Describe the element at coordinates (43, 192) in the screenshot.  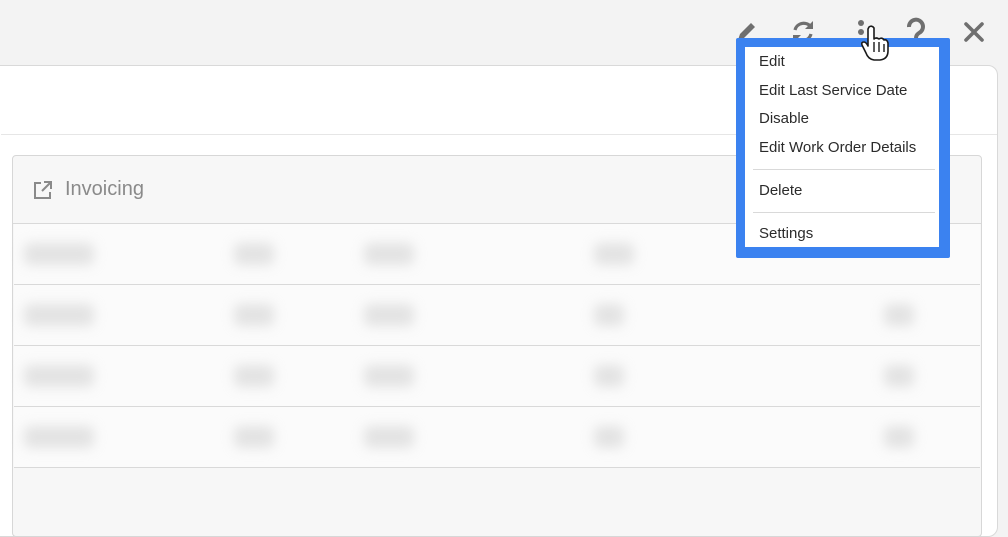
I see `external-link-icon` at that location.